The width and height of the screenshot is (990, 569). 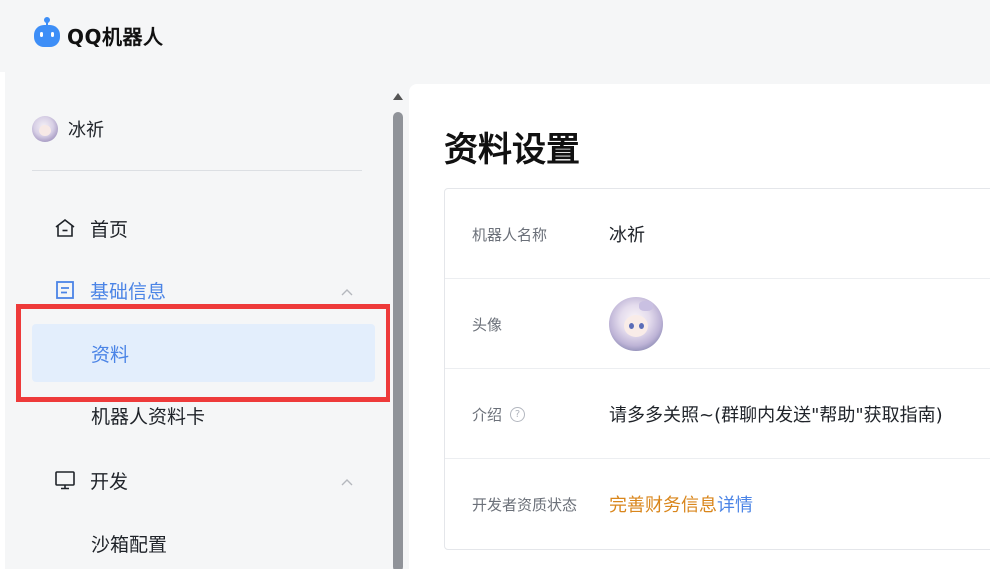 I want to click on avatar-value, so click(x=636, y=324).